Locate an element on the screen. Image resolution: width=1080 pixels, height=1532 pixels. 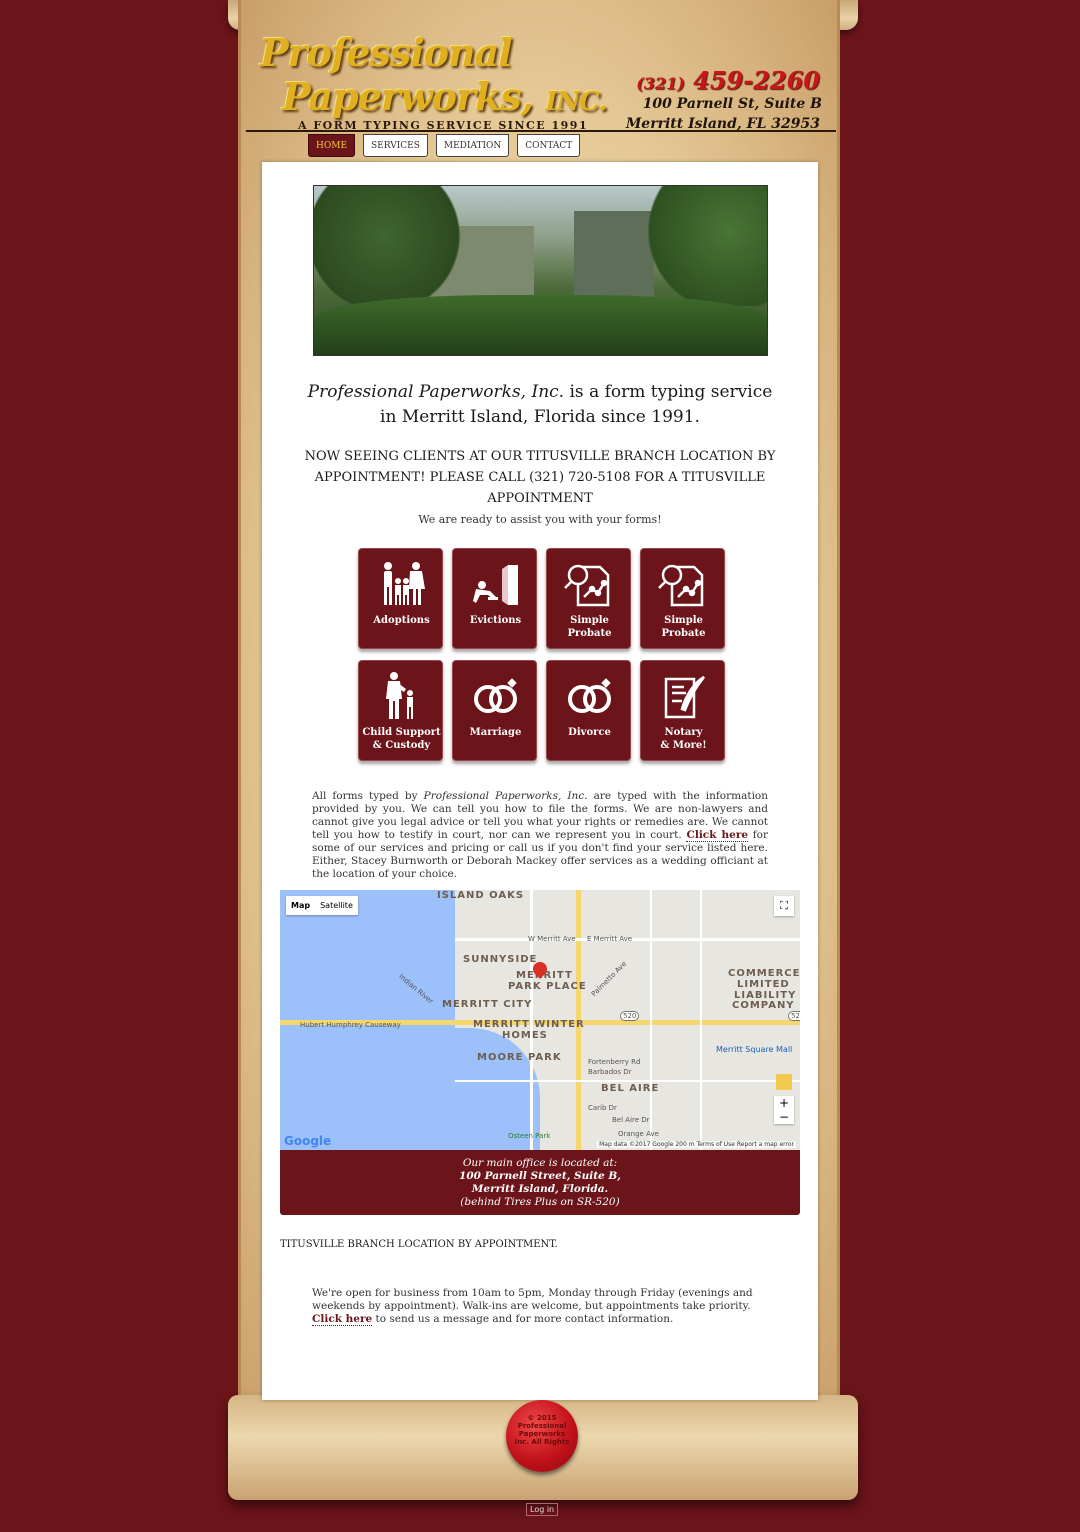
logo-text-2: Paperworks, INC. is located at coordinates (444, 96).